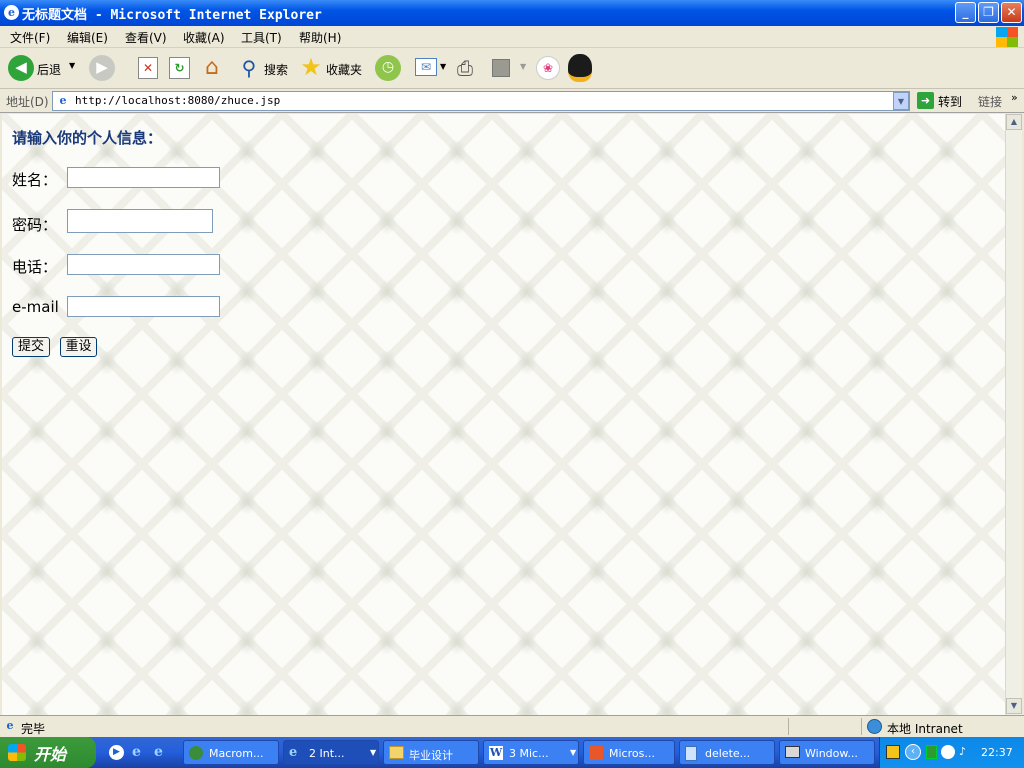 This screenshot has width=1024, height=768. What do you see at coordinates (143, 177) in the screenshot?
I see `name-input` at bounding box center [143, 177].